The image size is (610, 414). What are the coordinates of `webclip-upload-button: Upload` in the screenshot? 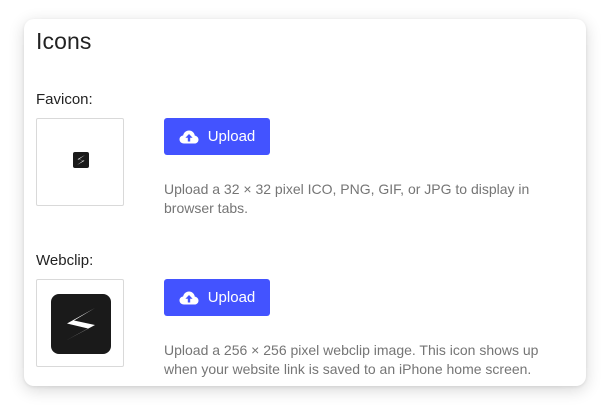 It's located at (217, 297).